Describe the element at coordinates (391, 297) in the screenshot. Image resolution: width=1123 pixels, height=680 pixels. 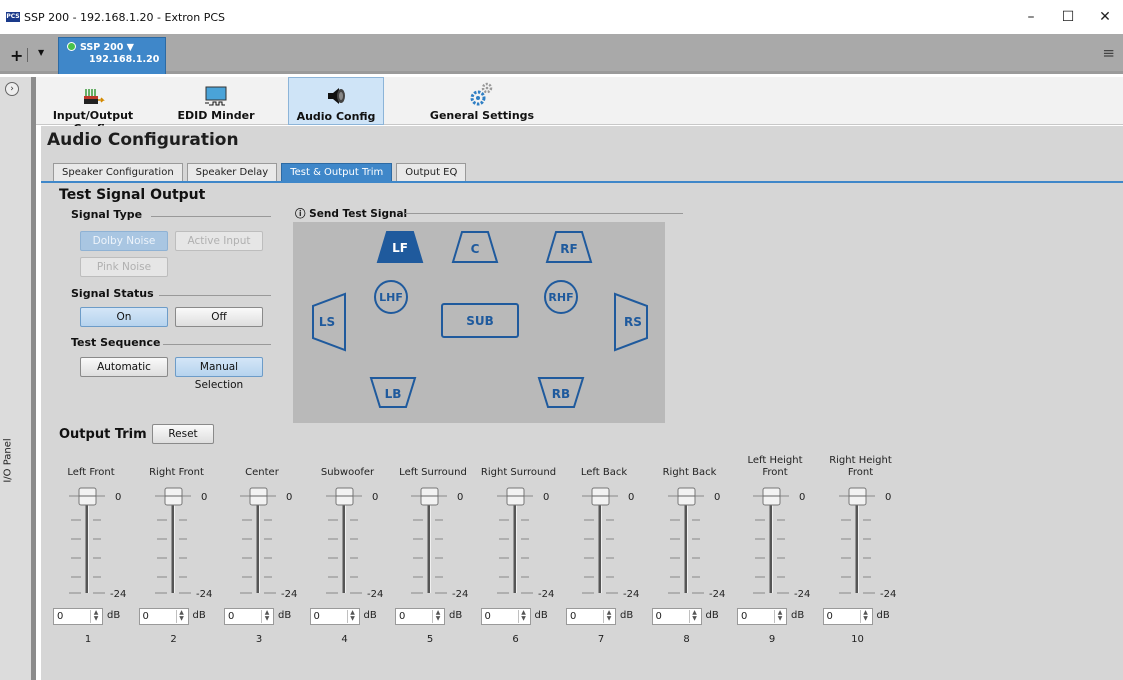
I see `speaker-lhf-button: LHF` at that location.